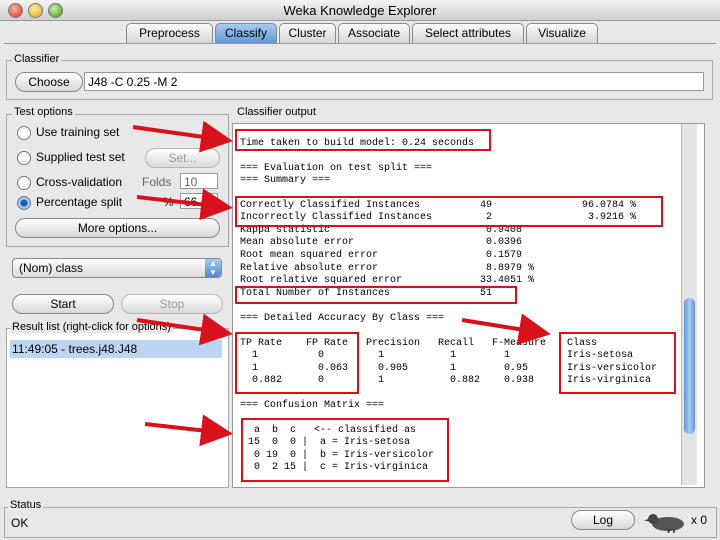 This screenshot has width=720, height=540. I want to click on weka-bird-icon, so click(664, 523).